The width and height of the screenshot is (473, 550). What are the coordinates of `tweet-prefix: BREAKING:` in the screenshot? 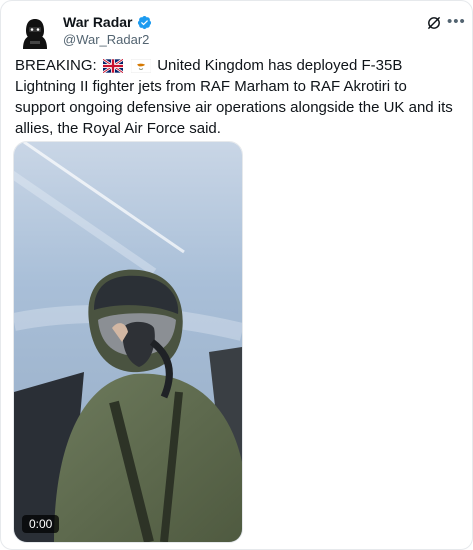 It's located at (56, 65).